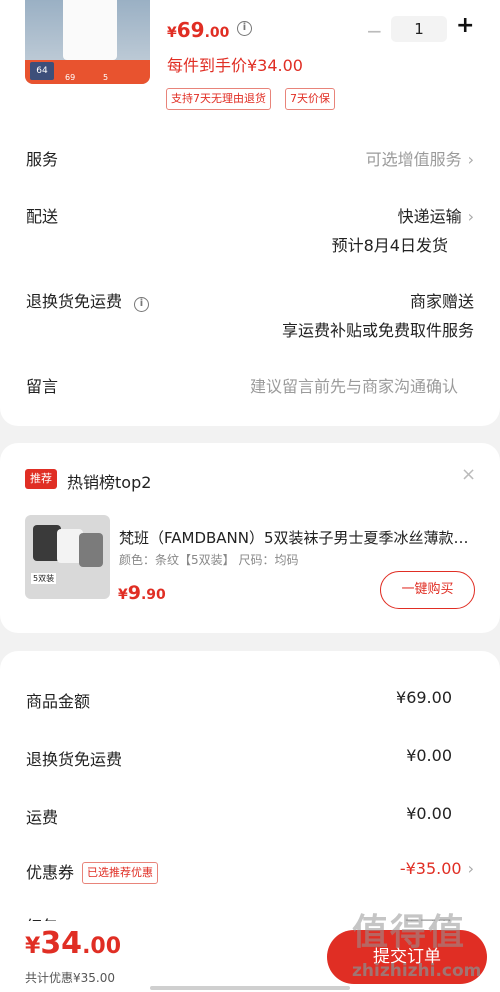  What do you see at coordinates (42, 159) in the screenshot?
I see `service-label: 服务` at bounding box center [42, 159].